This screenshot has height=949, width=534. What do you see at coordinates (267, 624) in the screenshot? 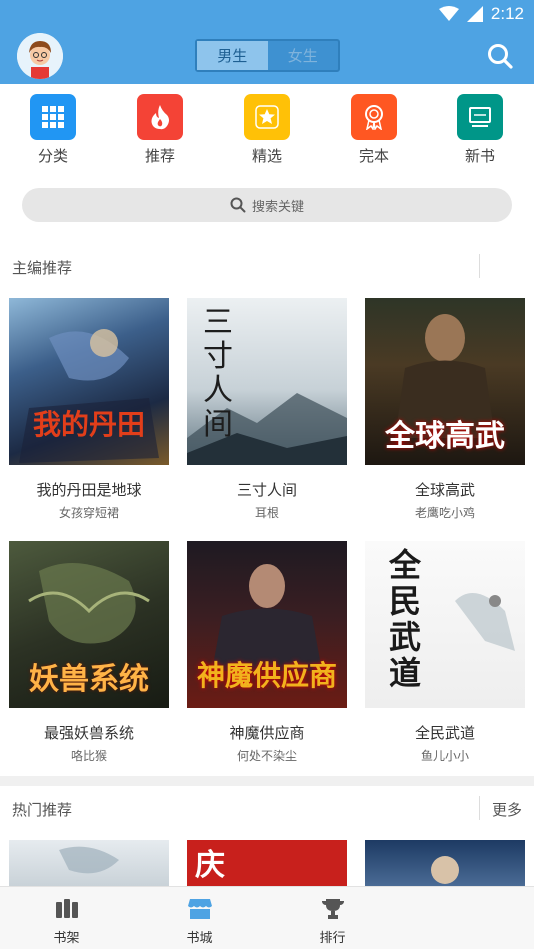
I see `book-cover: 神魔供应商` at bounding box center [267, 624].